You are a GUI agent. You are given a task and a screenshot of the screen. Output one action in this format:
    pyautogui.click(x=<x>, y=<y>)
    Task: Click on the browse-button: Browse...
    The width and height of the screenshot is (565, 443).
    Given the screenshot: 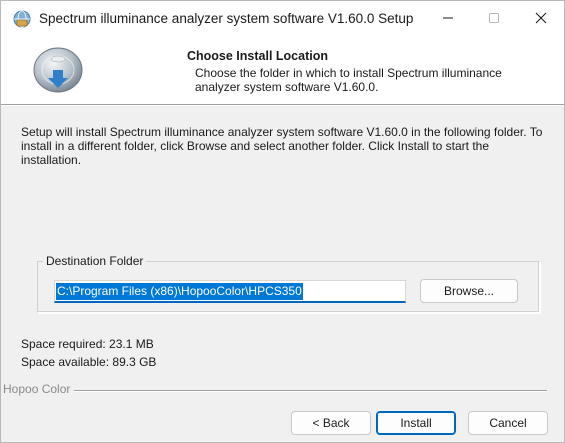 What is the action you would take?
    pyautogui.click(x=469, y=291)
    